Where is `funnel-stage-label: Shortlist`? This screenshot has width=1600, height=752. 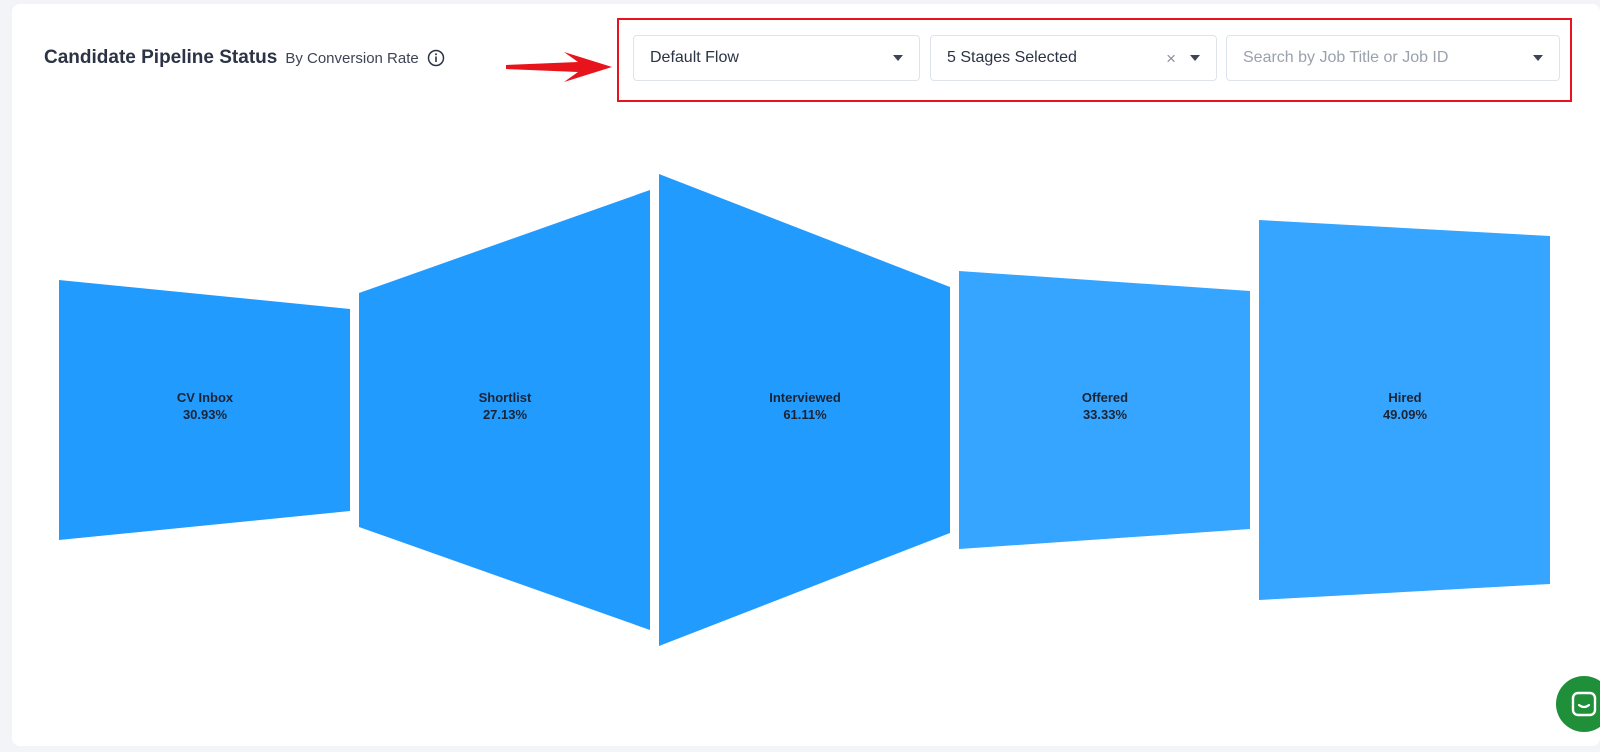 funnel-stage-label: Shortlist is located at coordinates (505, 397).